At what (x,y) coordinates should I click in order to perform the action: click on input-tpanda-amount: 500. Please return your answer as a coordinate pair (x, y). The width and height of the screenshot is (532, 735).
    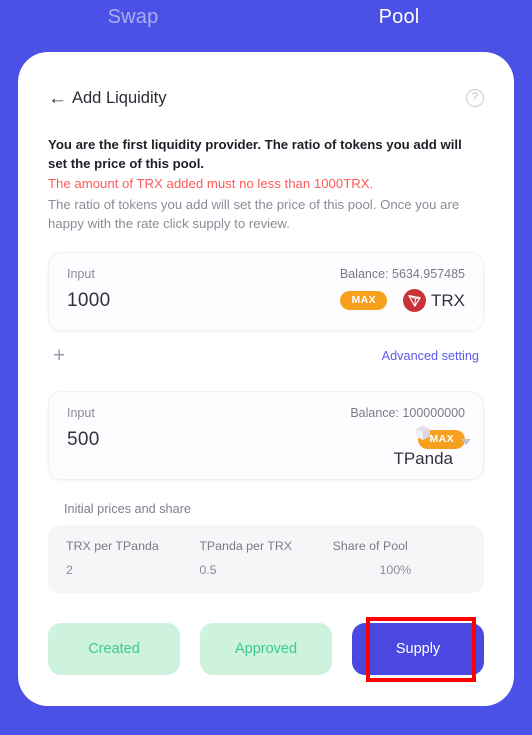
    Looking at the image, I should click on (83, 440).